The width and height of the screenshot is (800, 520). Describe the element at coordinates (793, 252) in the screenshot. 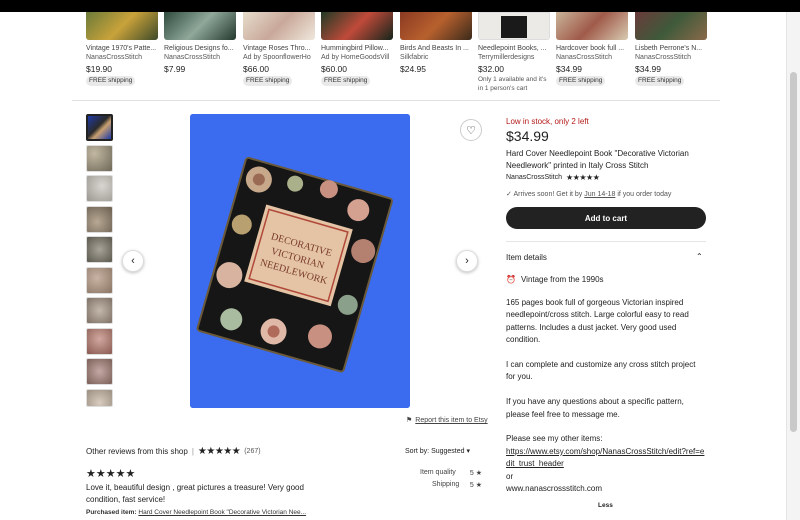

I see `scrollbar-thumb` at that location.